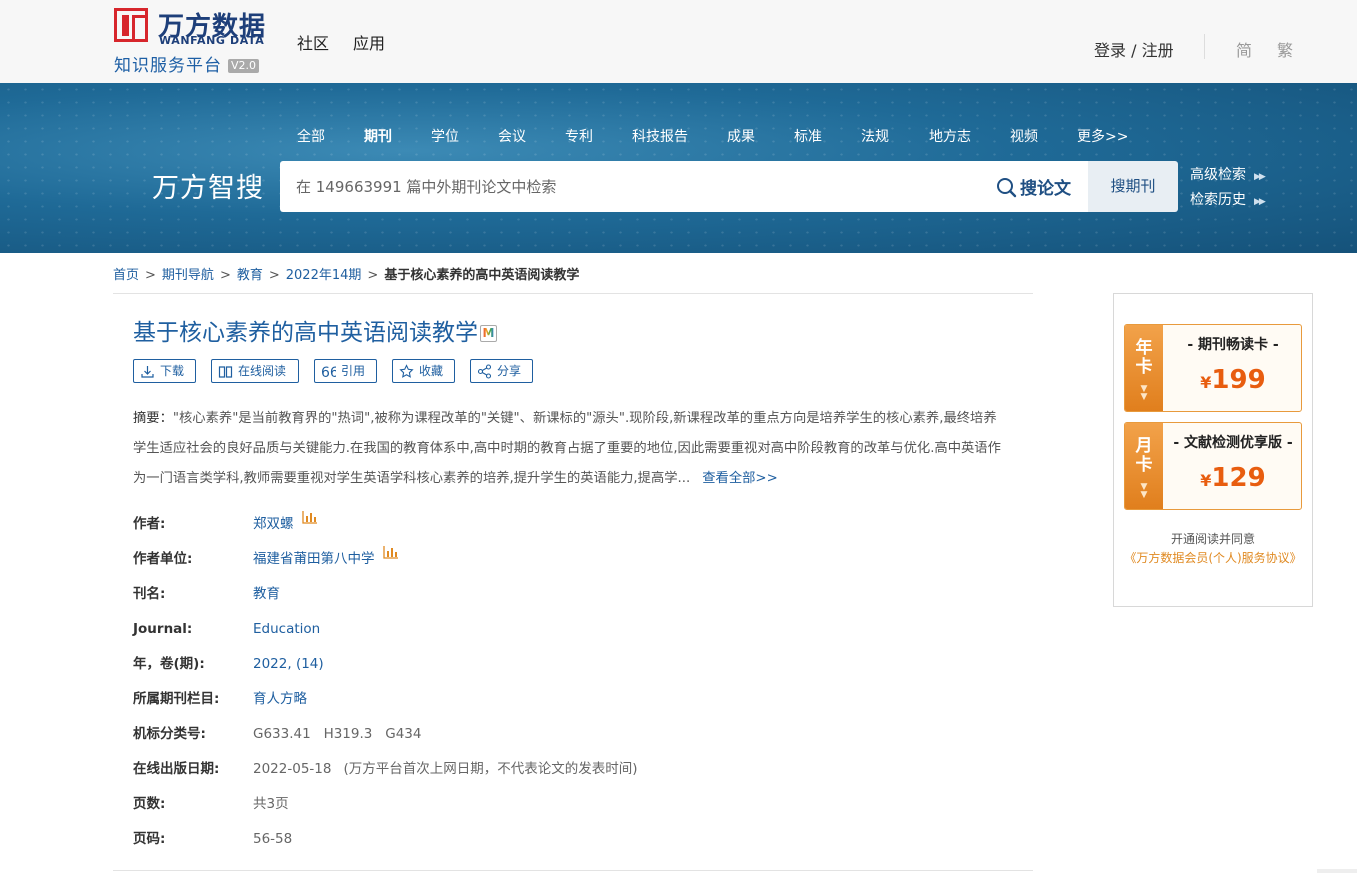  Describe the element at coordinates (741, 136) in the screenshot. I see `tab-achievement: 成果` at that location.